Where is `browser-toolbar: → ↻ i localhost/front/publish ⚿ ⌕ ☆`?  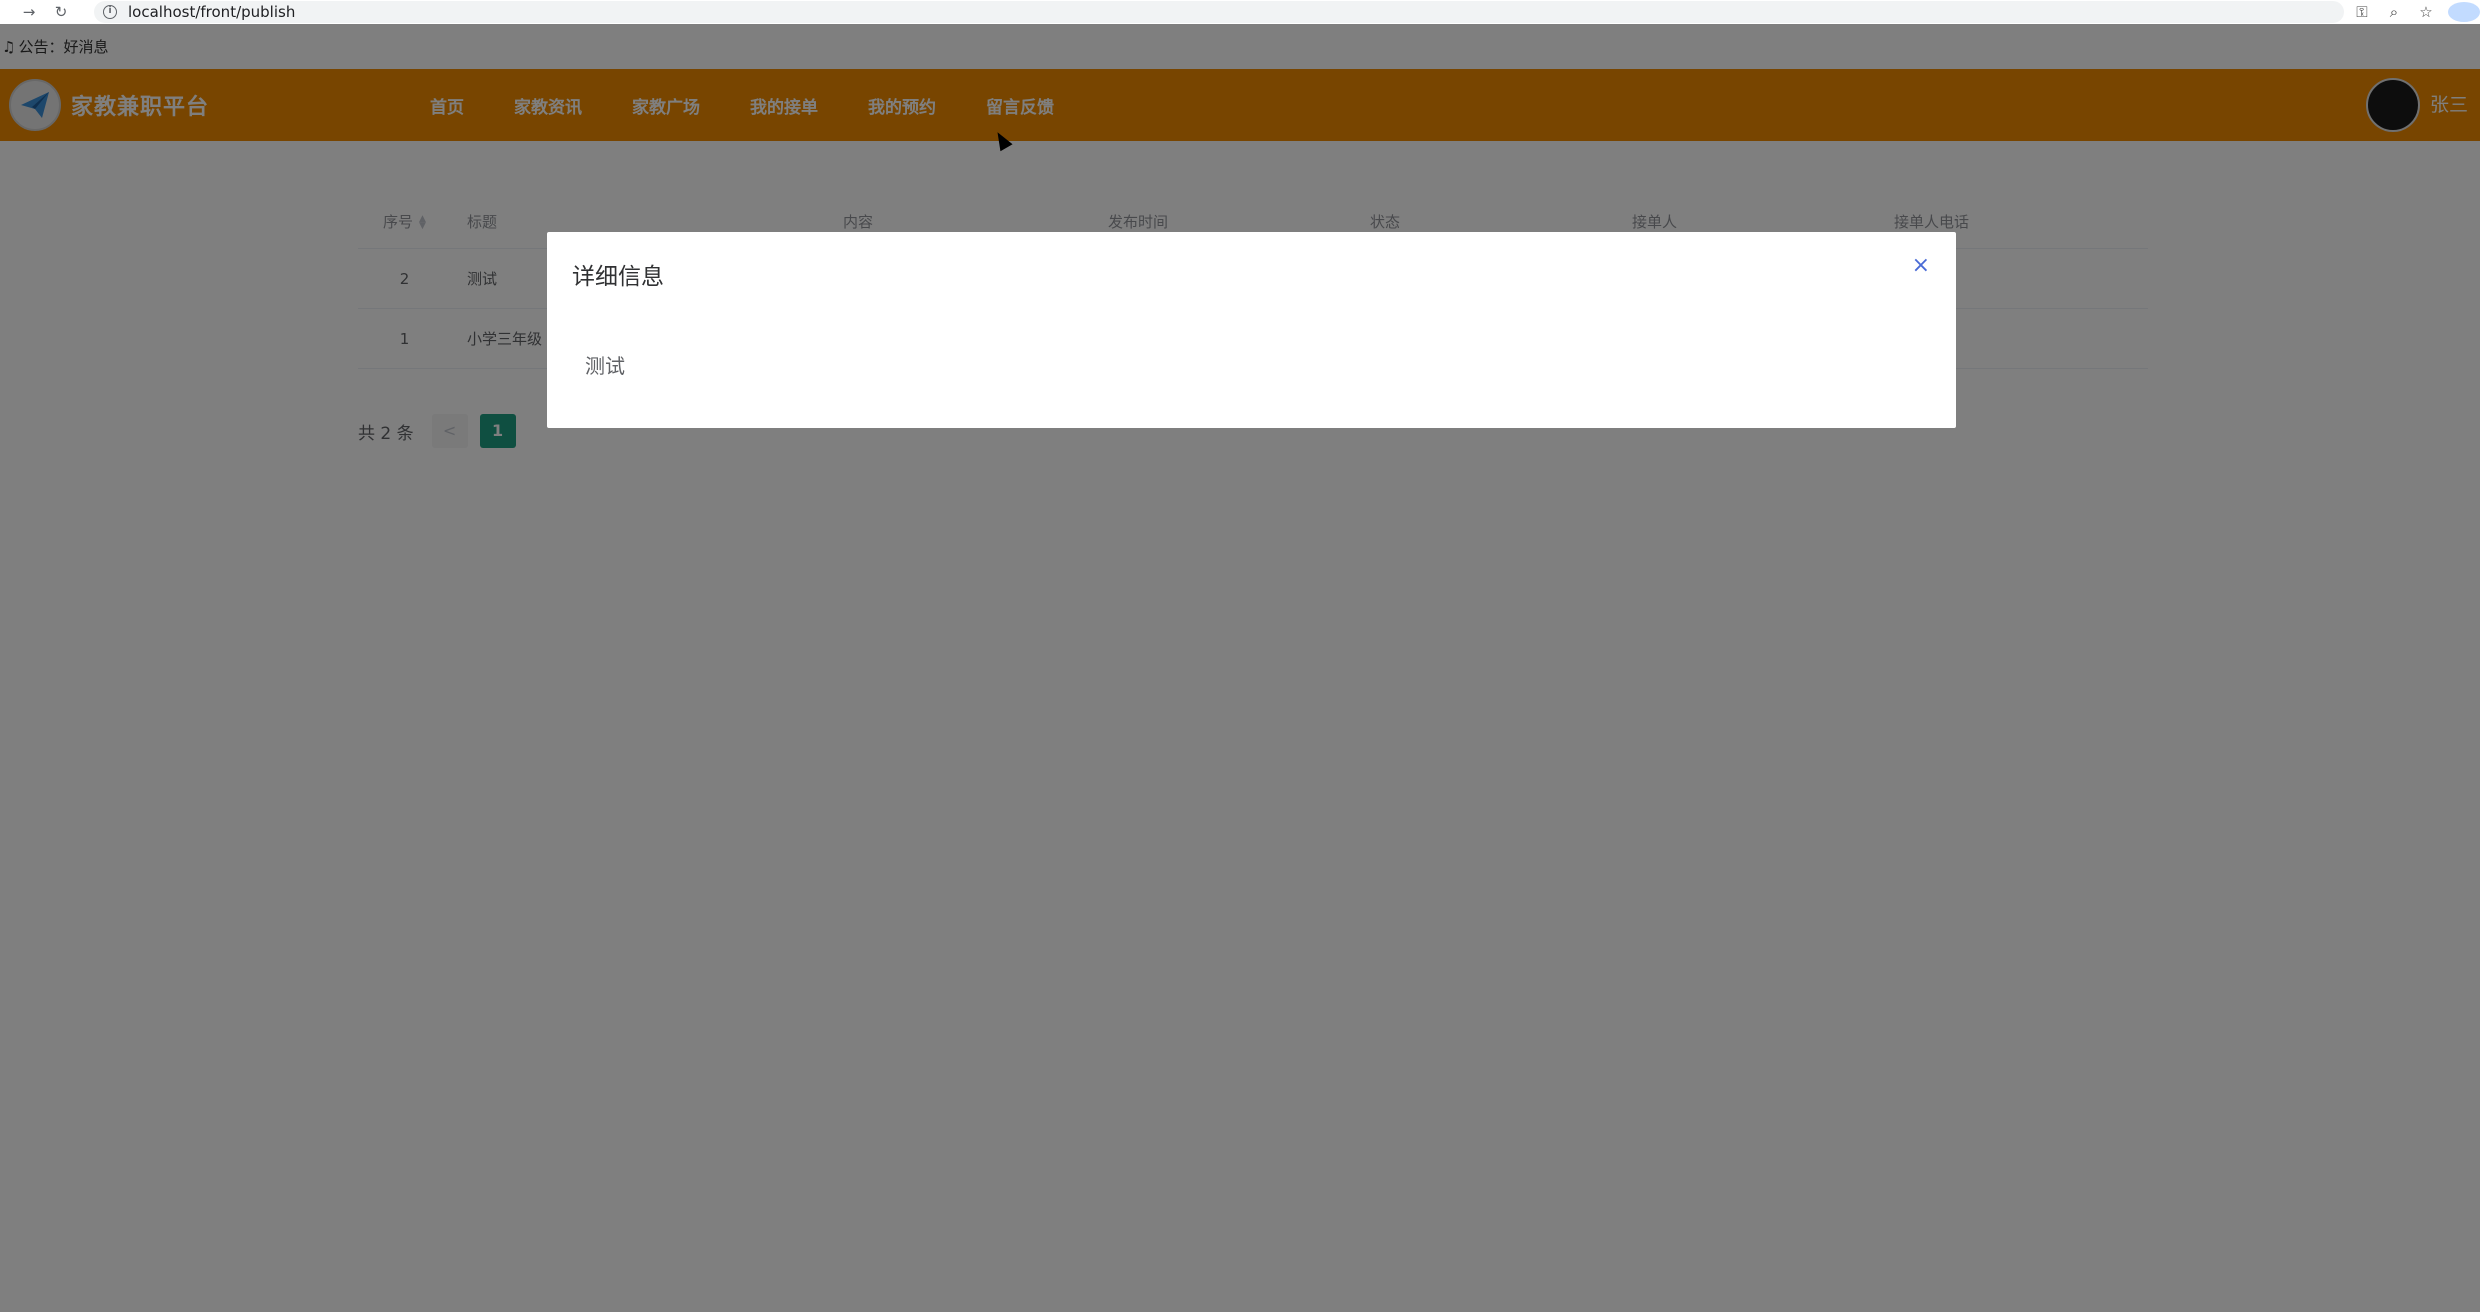
browser-toolbar: → ↻ i localhost/front/publish ⚿ ⌕ ☆ is located at coordinates (1240, 12).